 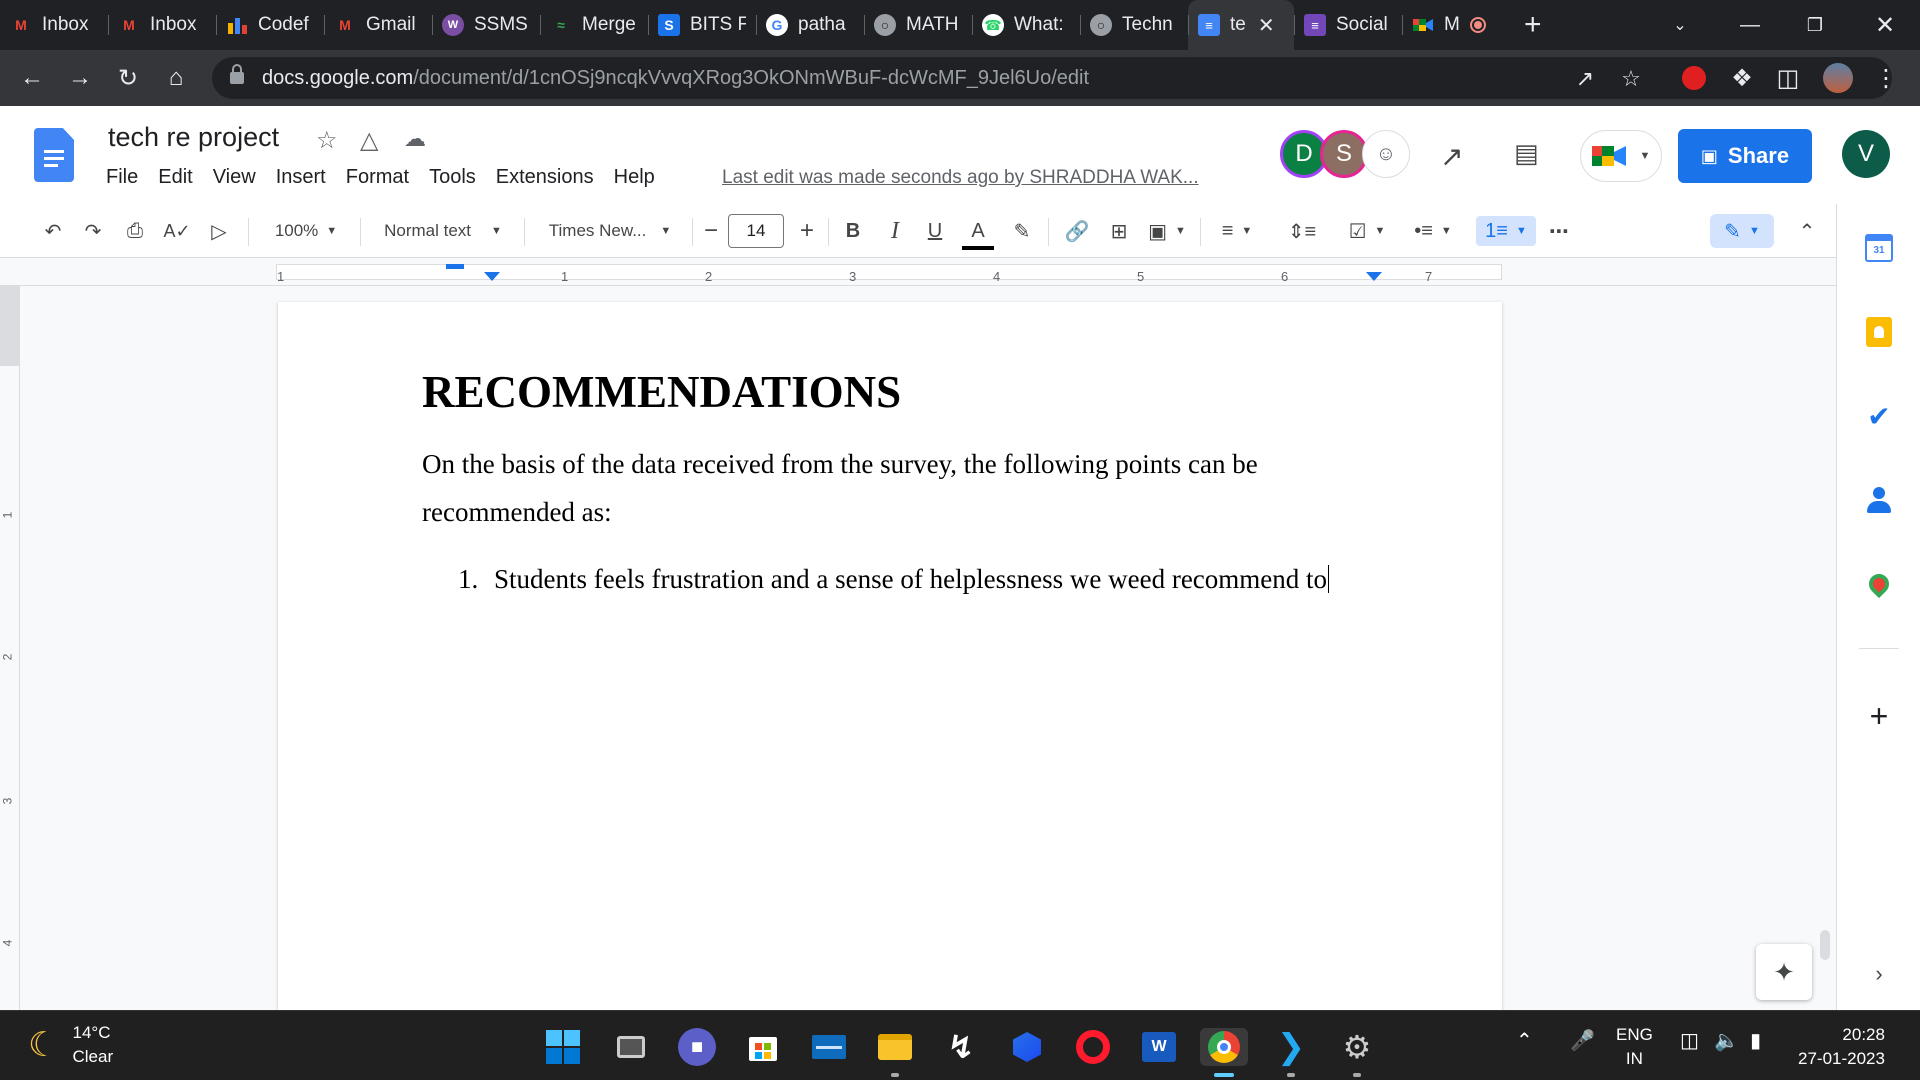 I want to click on zoom-select: 100% ▼, so click(x=306, y=231).